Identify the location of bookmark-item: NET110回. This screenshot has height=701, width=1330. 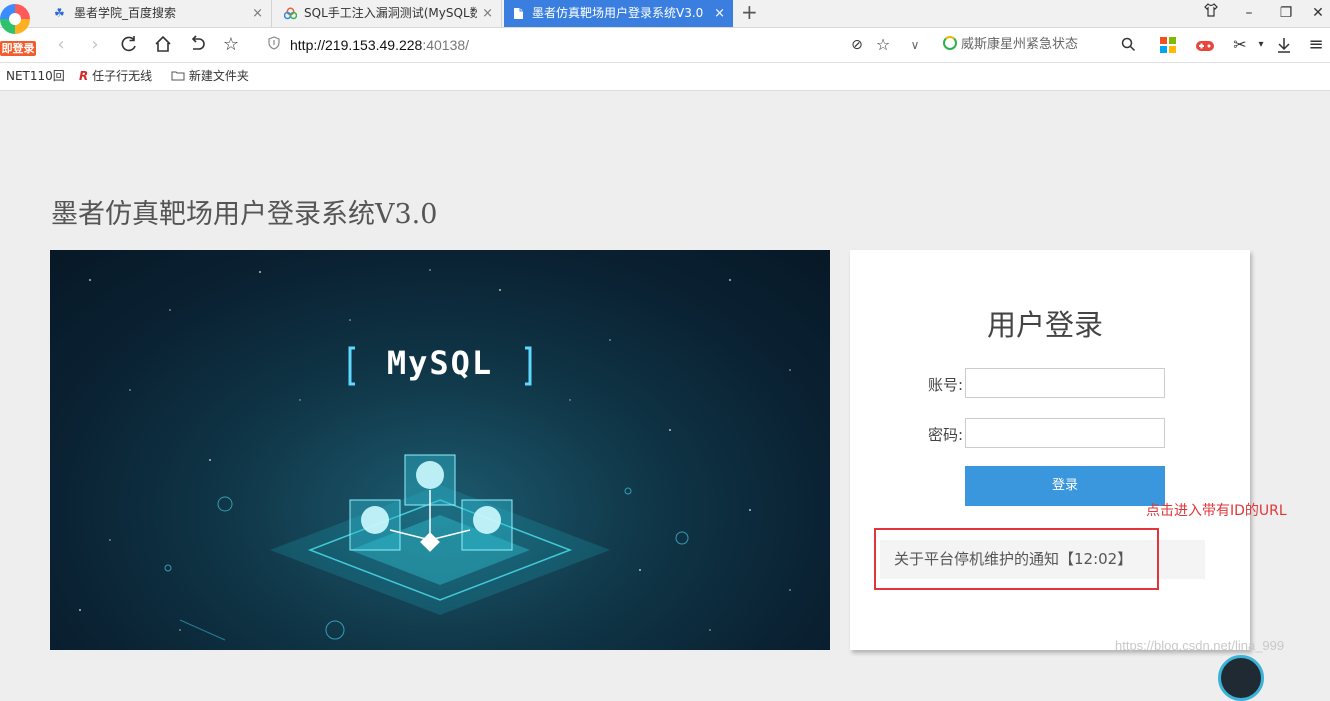
(35, 76).